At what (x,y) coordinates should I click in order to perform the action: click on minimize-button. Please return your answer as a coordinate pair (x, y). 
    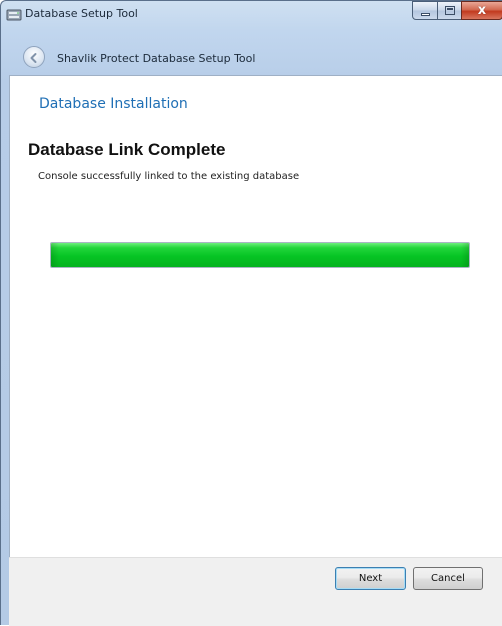
    Looking at the image, I should click on (425, 10).